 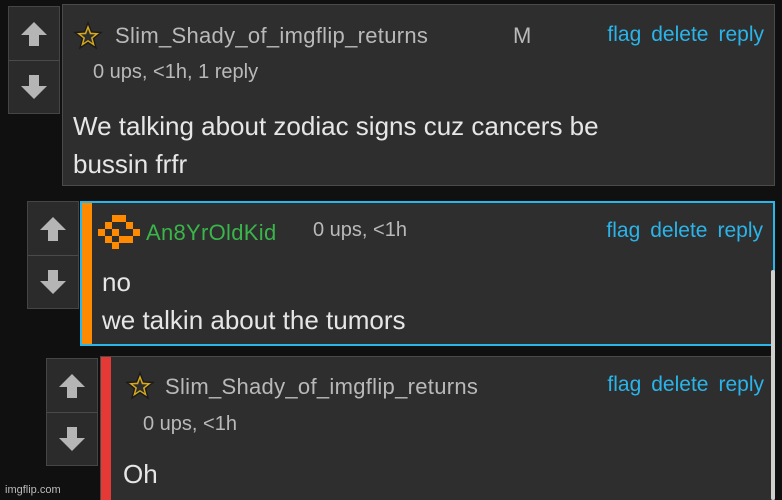 What do you see at coordinates (130, 164) in the screenshot?
I see `comment-body-line: bussin frfr` at bounding box center [130, 164].